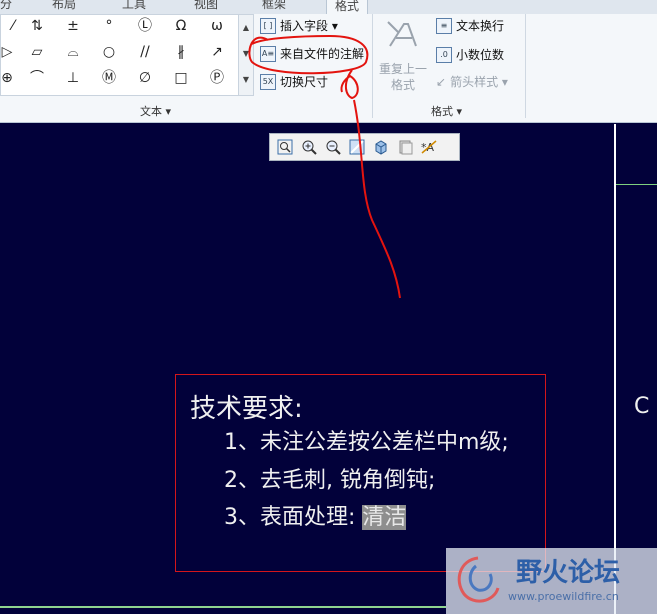 The image size is (657, 614). I want to click on drawing-bottom-line, so click(223, 607).